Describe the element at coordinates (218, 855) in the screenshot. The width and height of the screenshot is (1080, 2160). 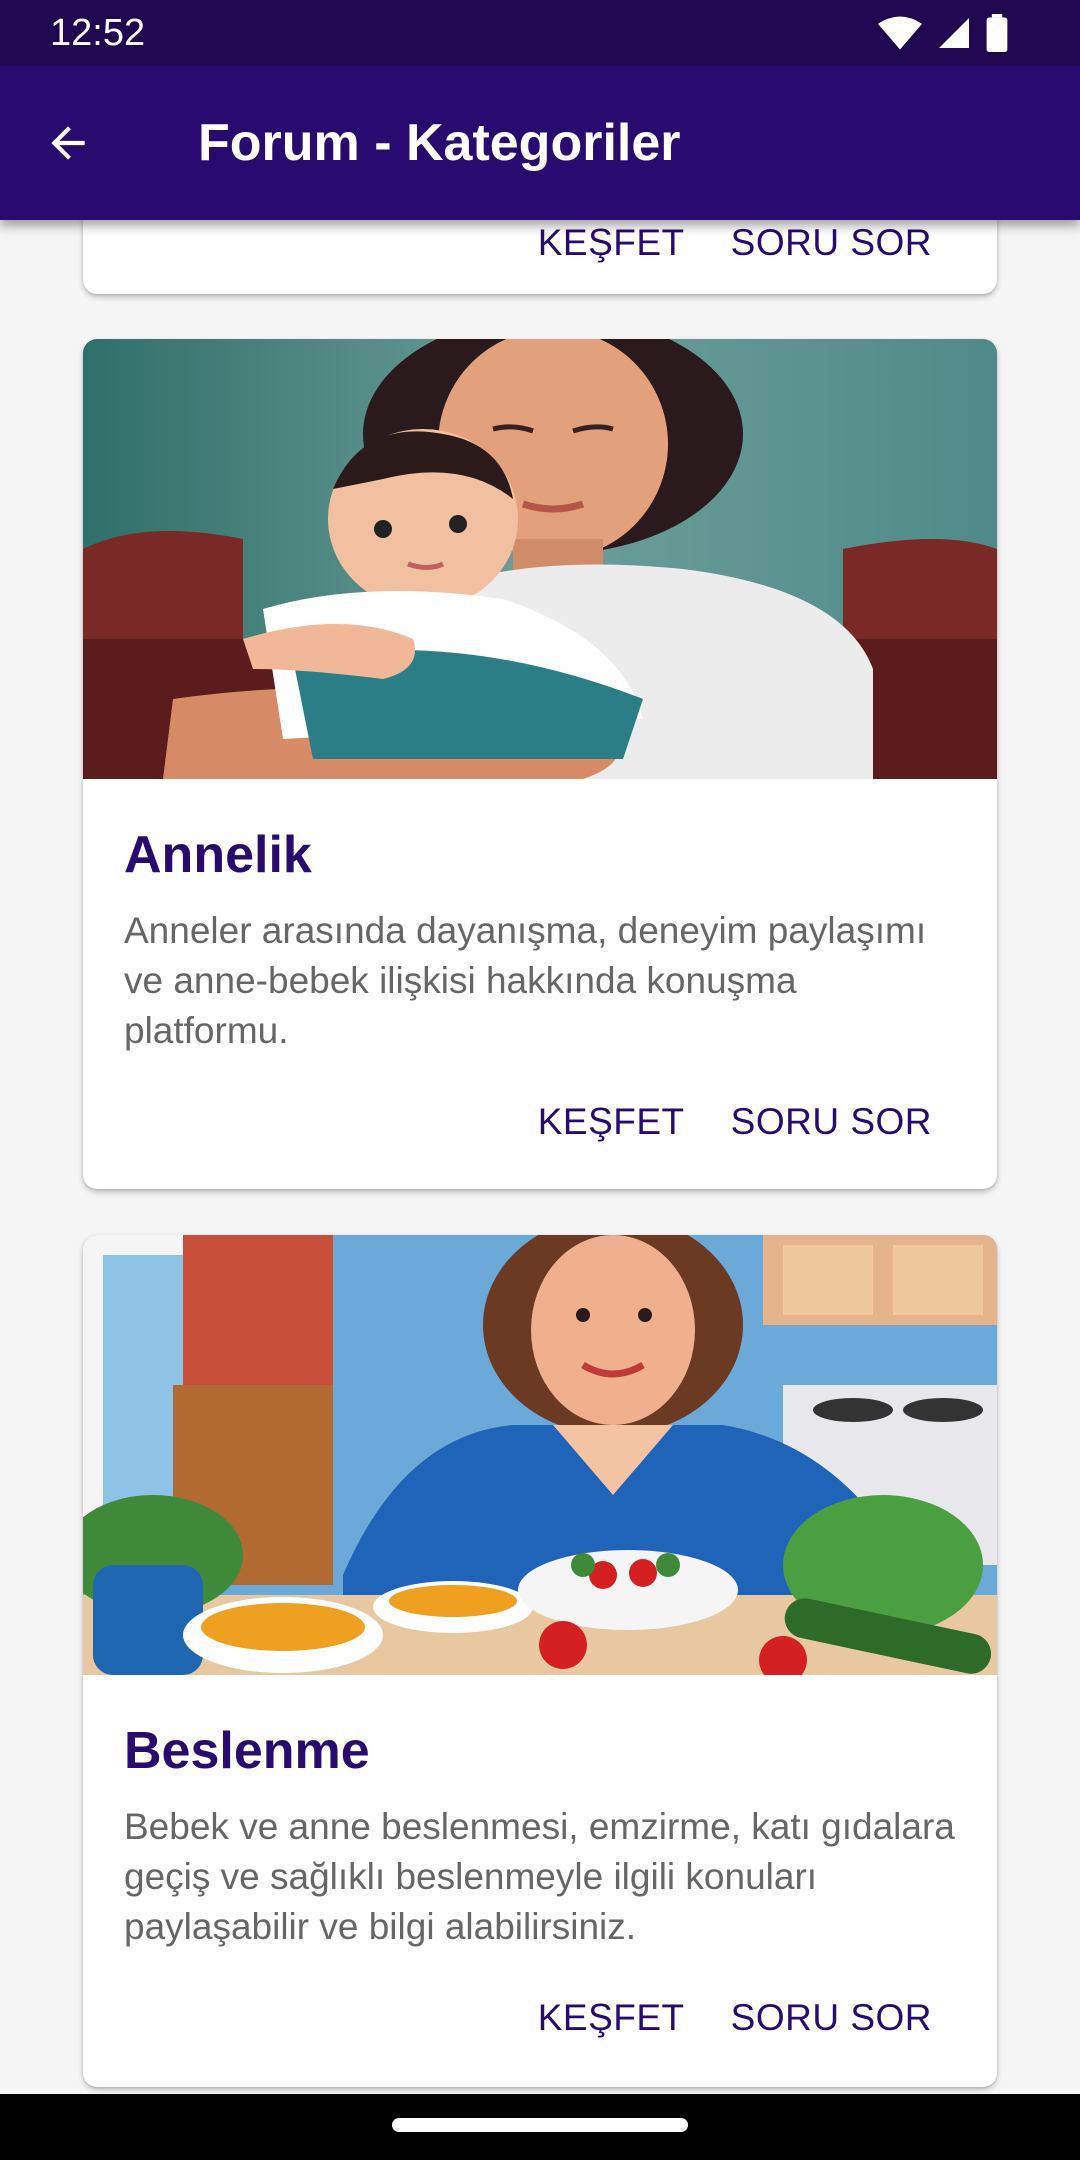
I see `card-title: Annelik` at that location.